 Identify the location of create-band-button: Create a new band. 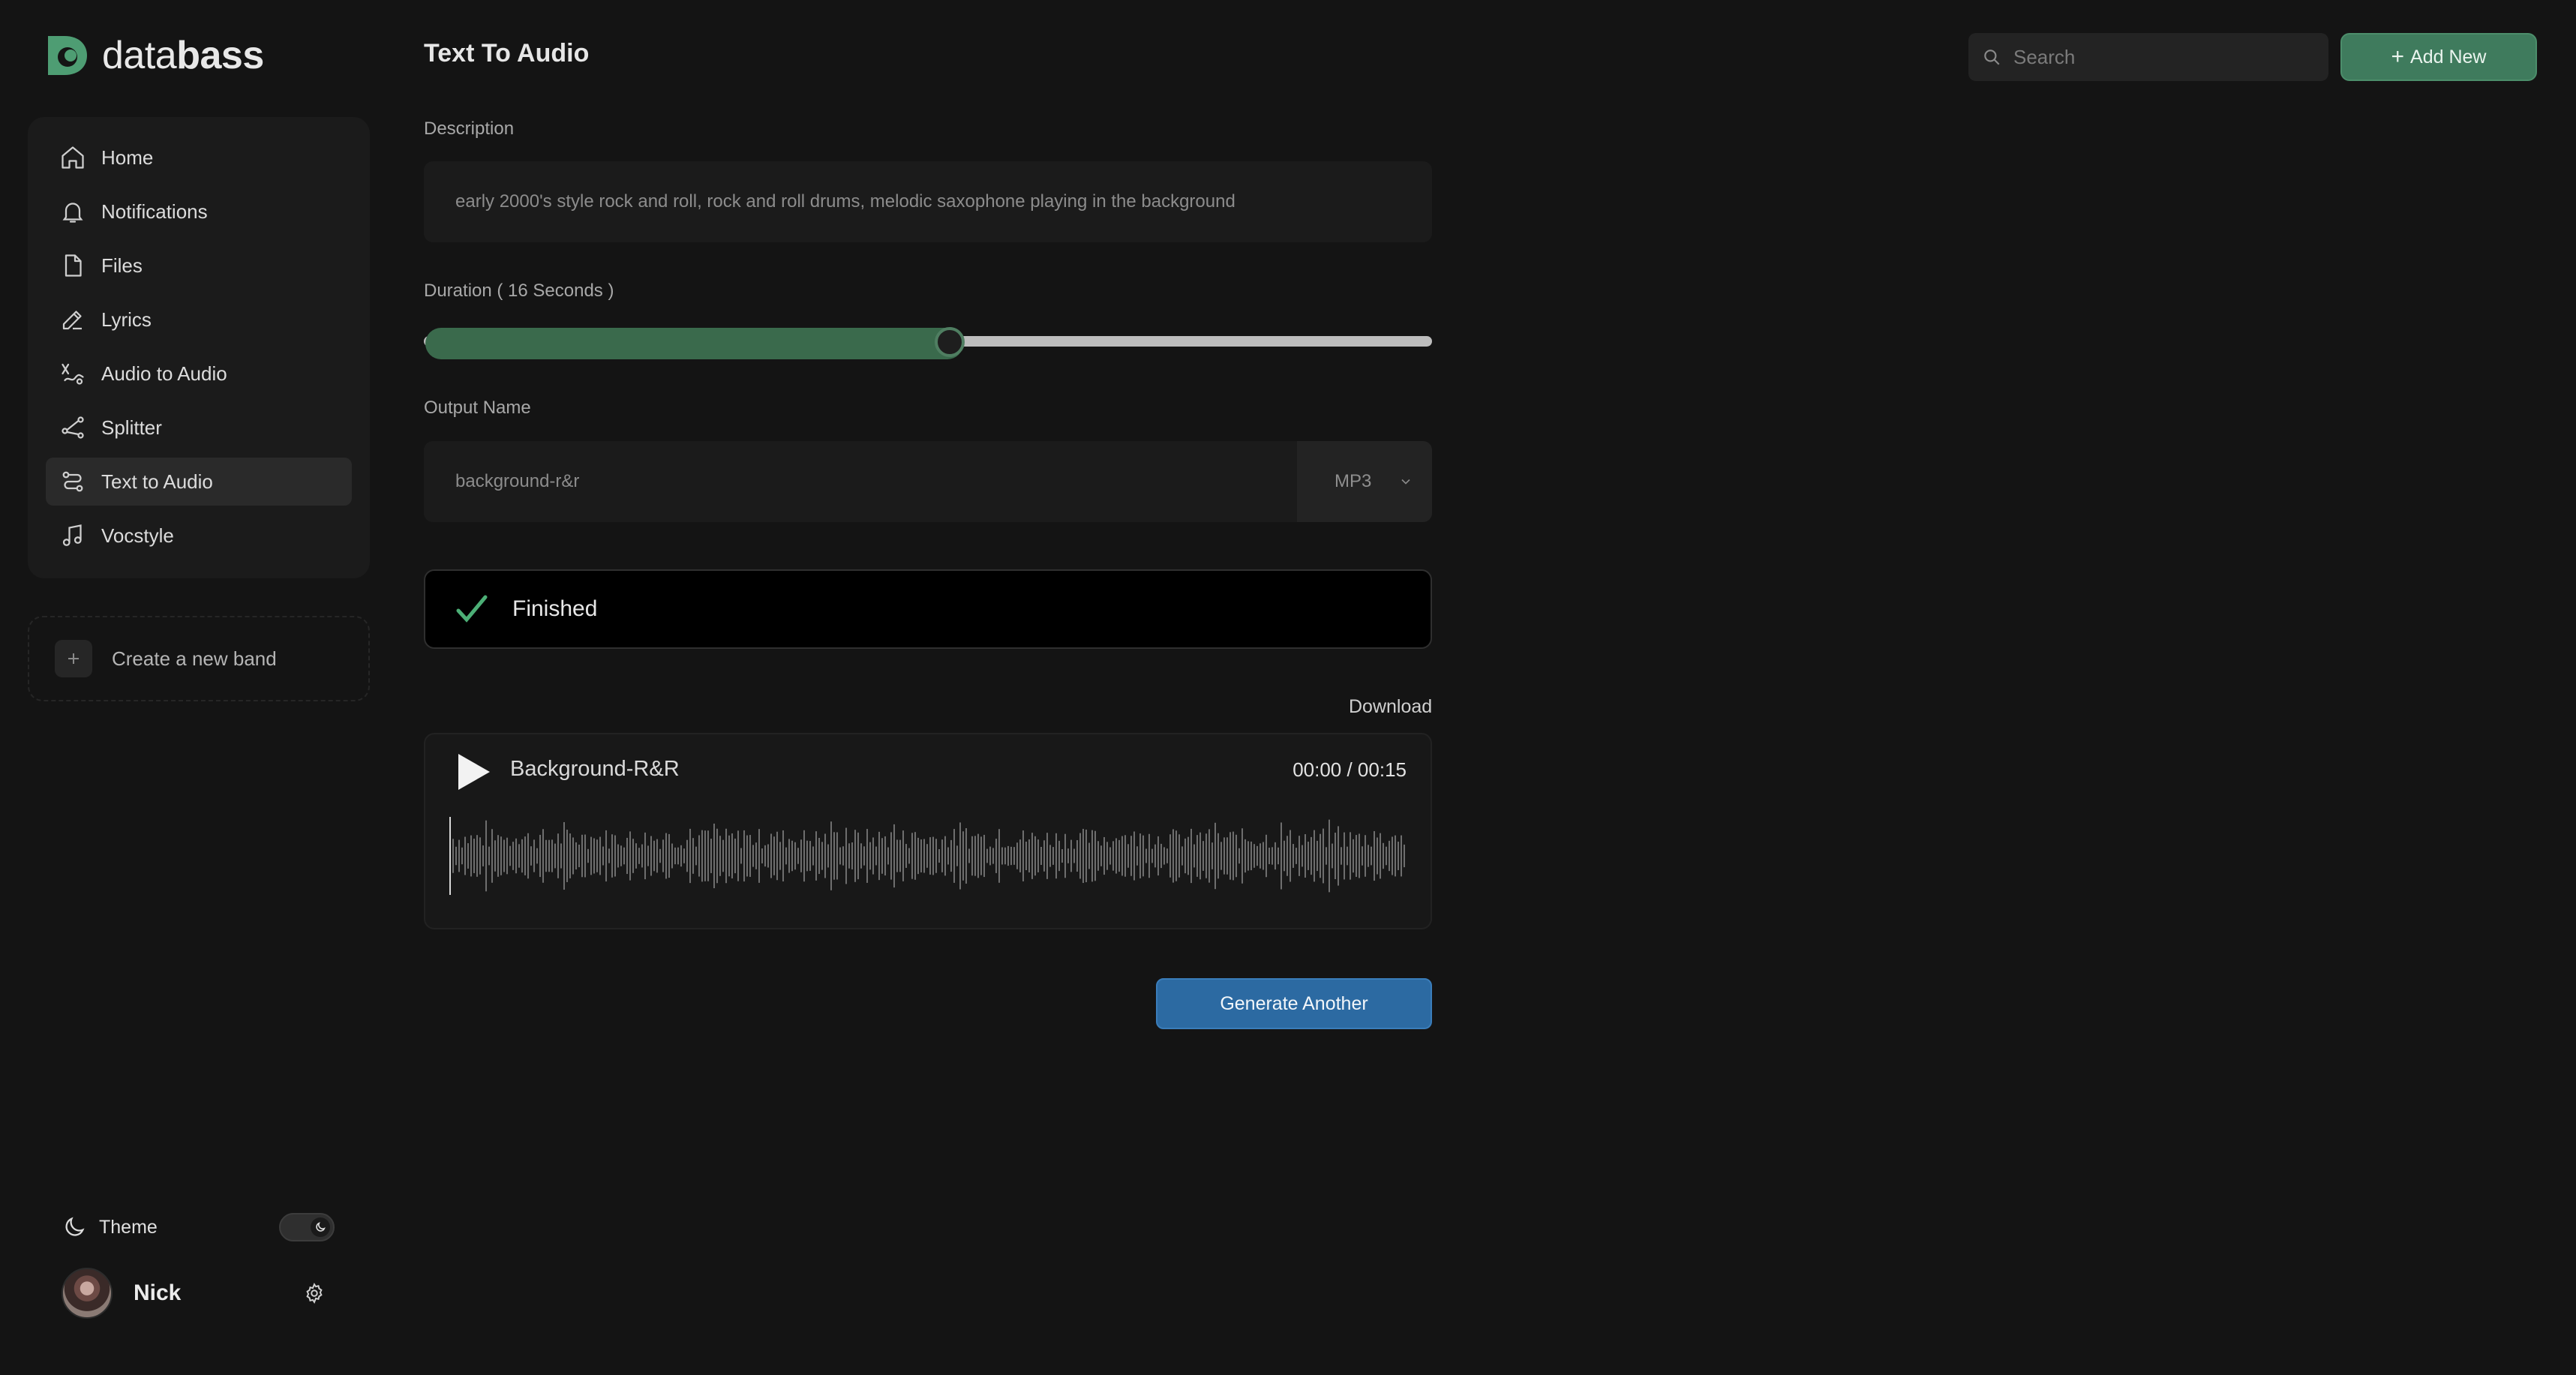
(199, 658).